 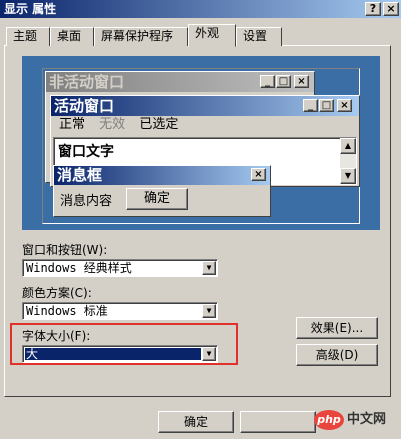 I want to click on tab-themes: 主题, so click(x=28, y=36).